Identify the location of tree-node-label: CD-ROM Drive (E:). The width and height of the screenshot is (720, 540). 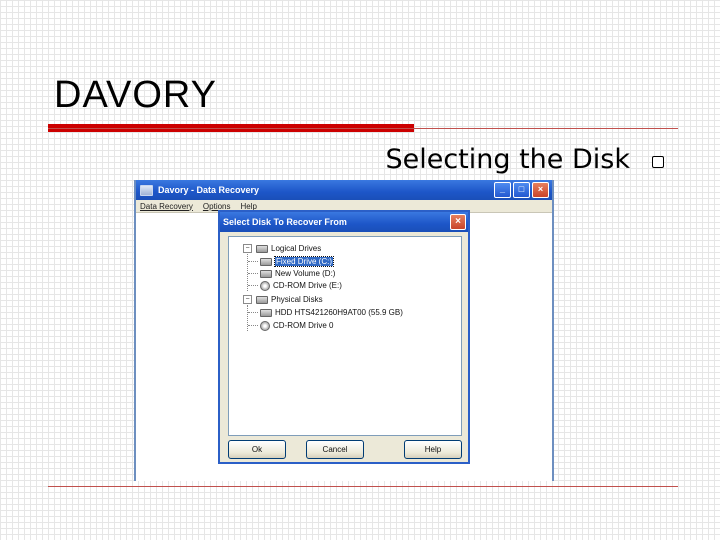
(307, 285).